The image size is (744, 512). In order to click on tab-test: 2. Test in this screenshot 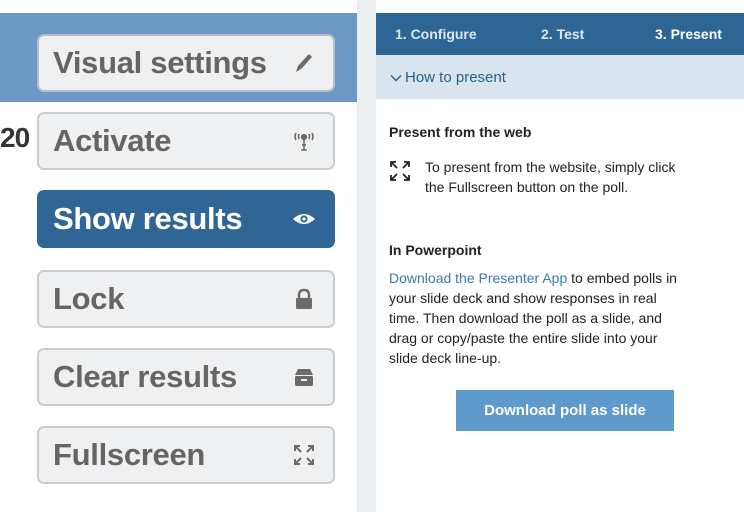, I will do `click(562, 34)`.